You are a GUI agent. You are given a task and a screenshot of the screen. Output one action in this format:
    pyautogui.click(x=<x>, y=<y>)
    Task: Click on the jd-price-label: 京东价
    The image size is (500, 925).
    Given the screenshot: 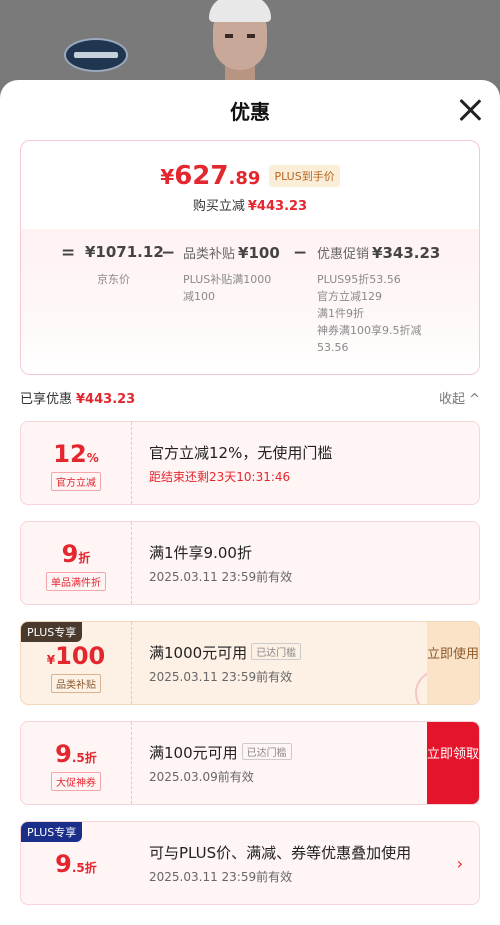 What is the action you would take?
    pyautogui.click(x=113, y=279)
    